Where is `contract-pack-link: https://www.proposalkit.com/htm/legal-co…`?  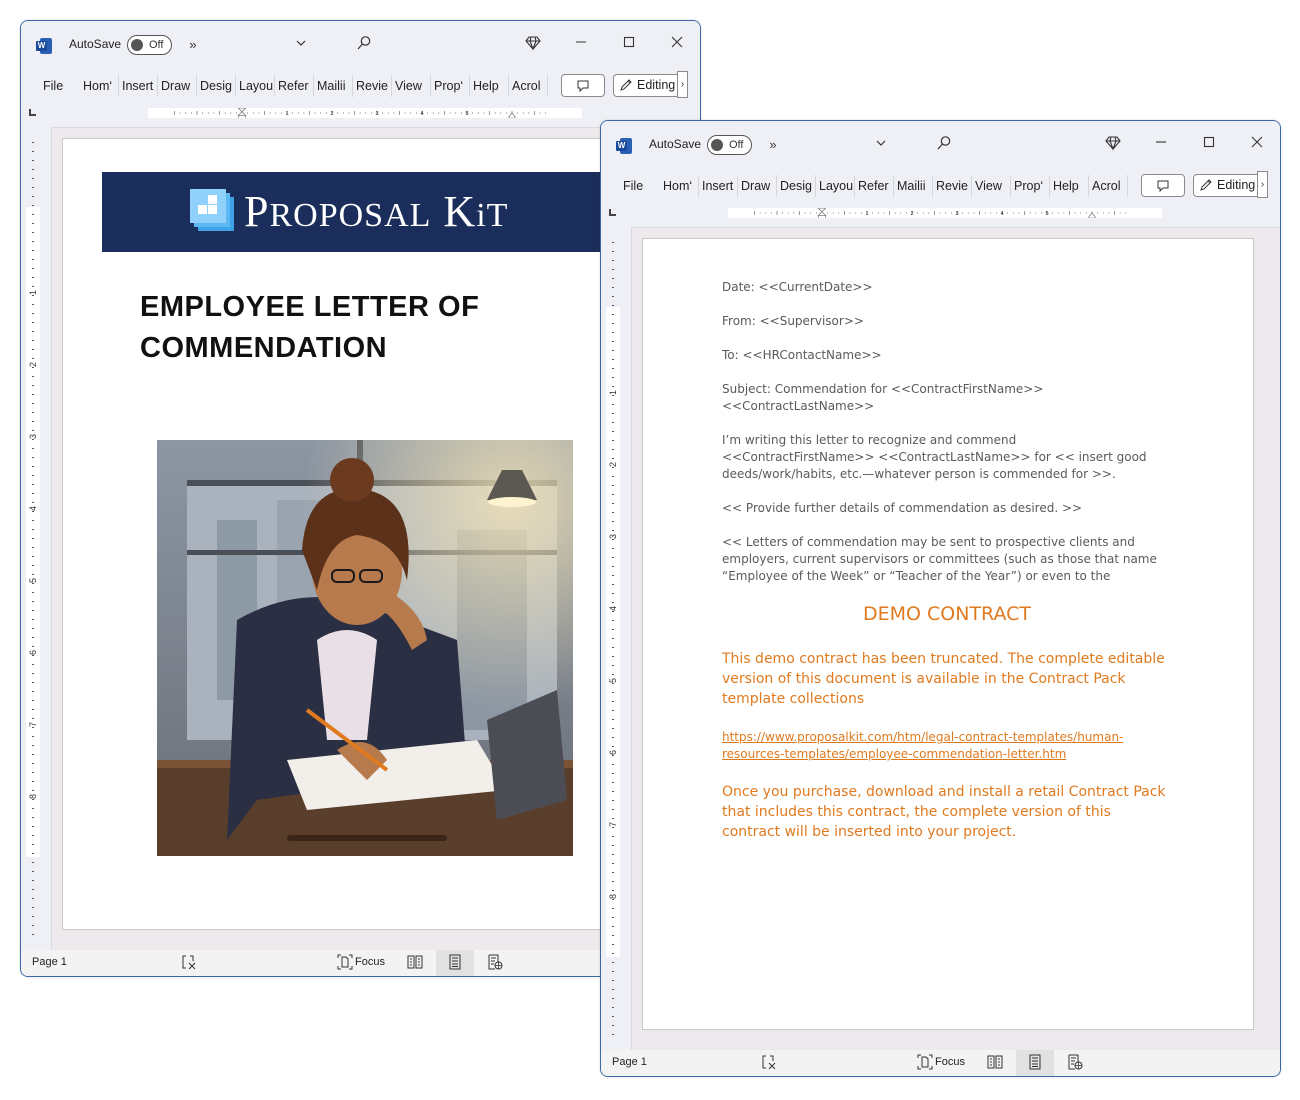 contract-pack-link: https://www.proposalkit.com/htm/legal-co… is located at coordinates (937, 746).